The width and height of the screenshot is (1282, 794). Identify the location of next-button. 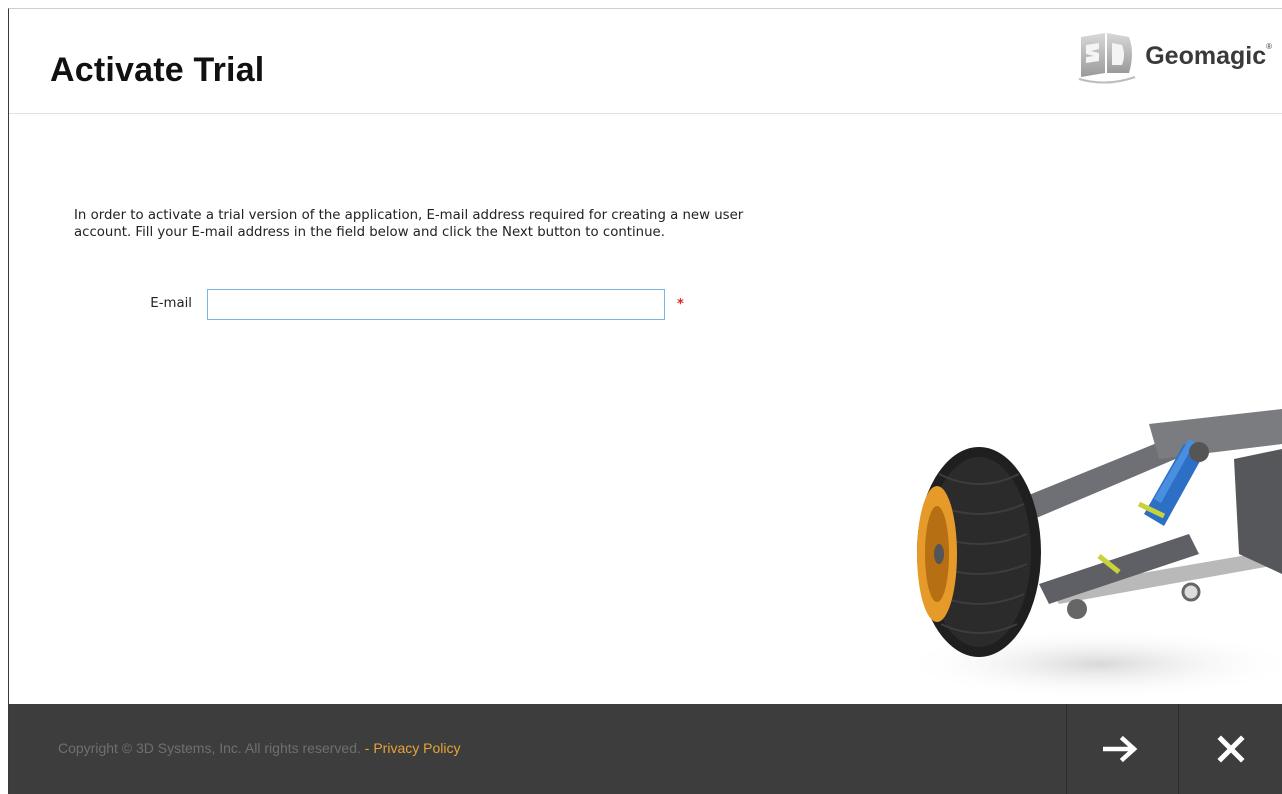
(1120, 749).